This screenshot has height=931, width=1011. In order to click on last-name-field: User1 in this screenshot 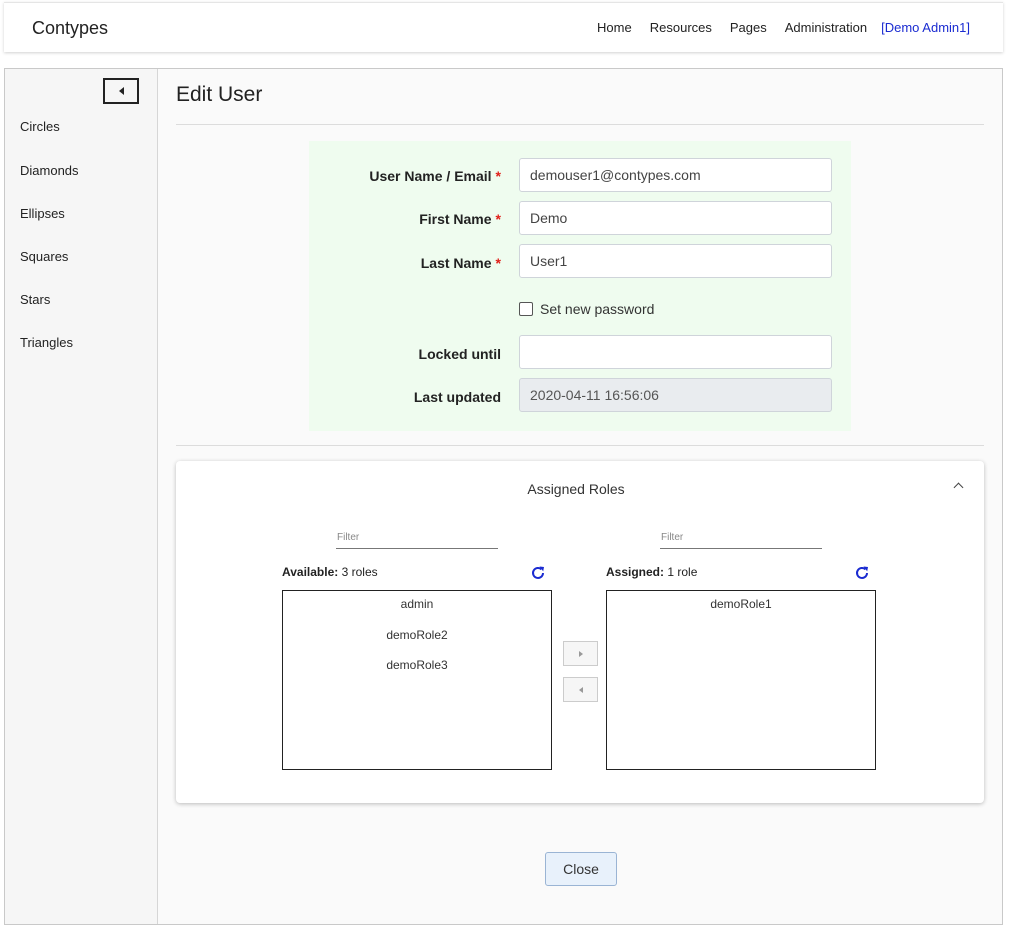, I will do `click(675, 261)`.